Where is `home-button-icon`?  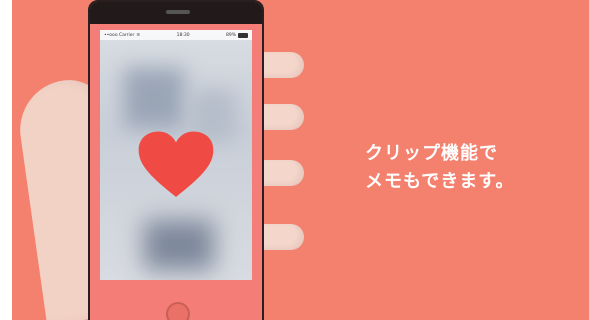 home-button-icon is located at coordinates (178, 311).